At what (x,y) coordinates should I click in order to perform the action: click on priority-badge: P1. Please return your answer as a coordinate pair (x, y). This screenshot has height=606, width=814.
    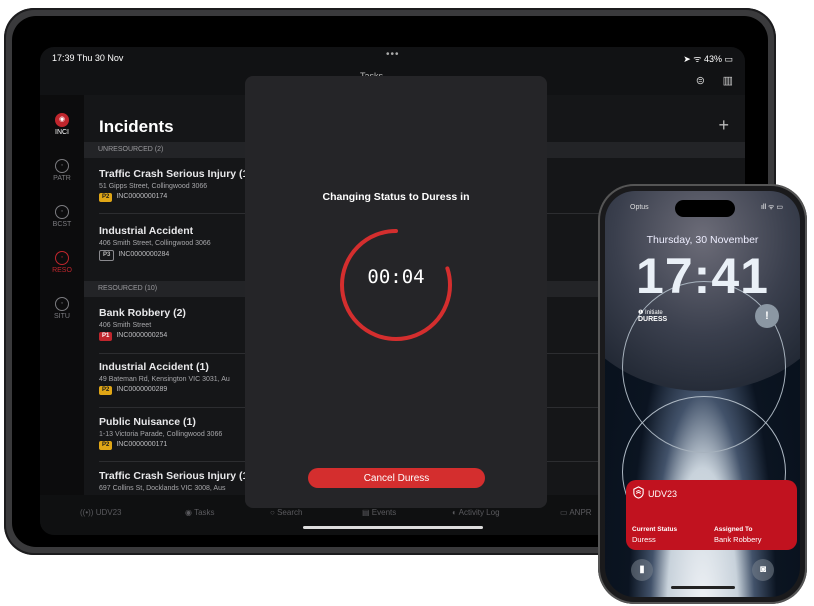
    Looking at the image, I should click on (106, 336).